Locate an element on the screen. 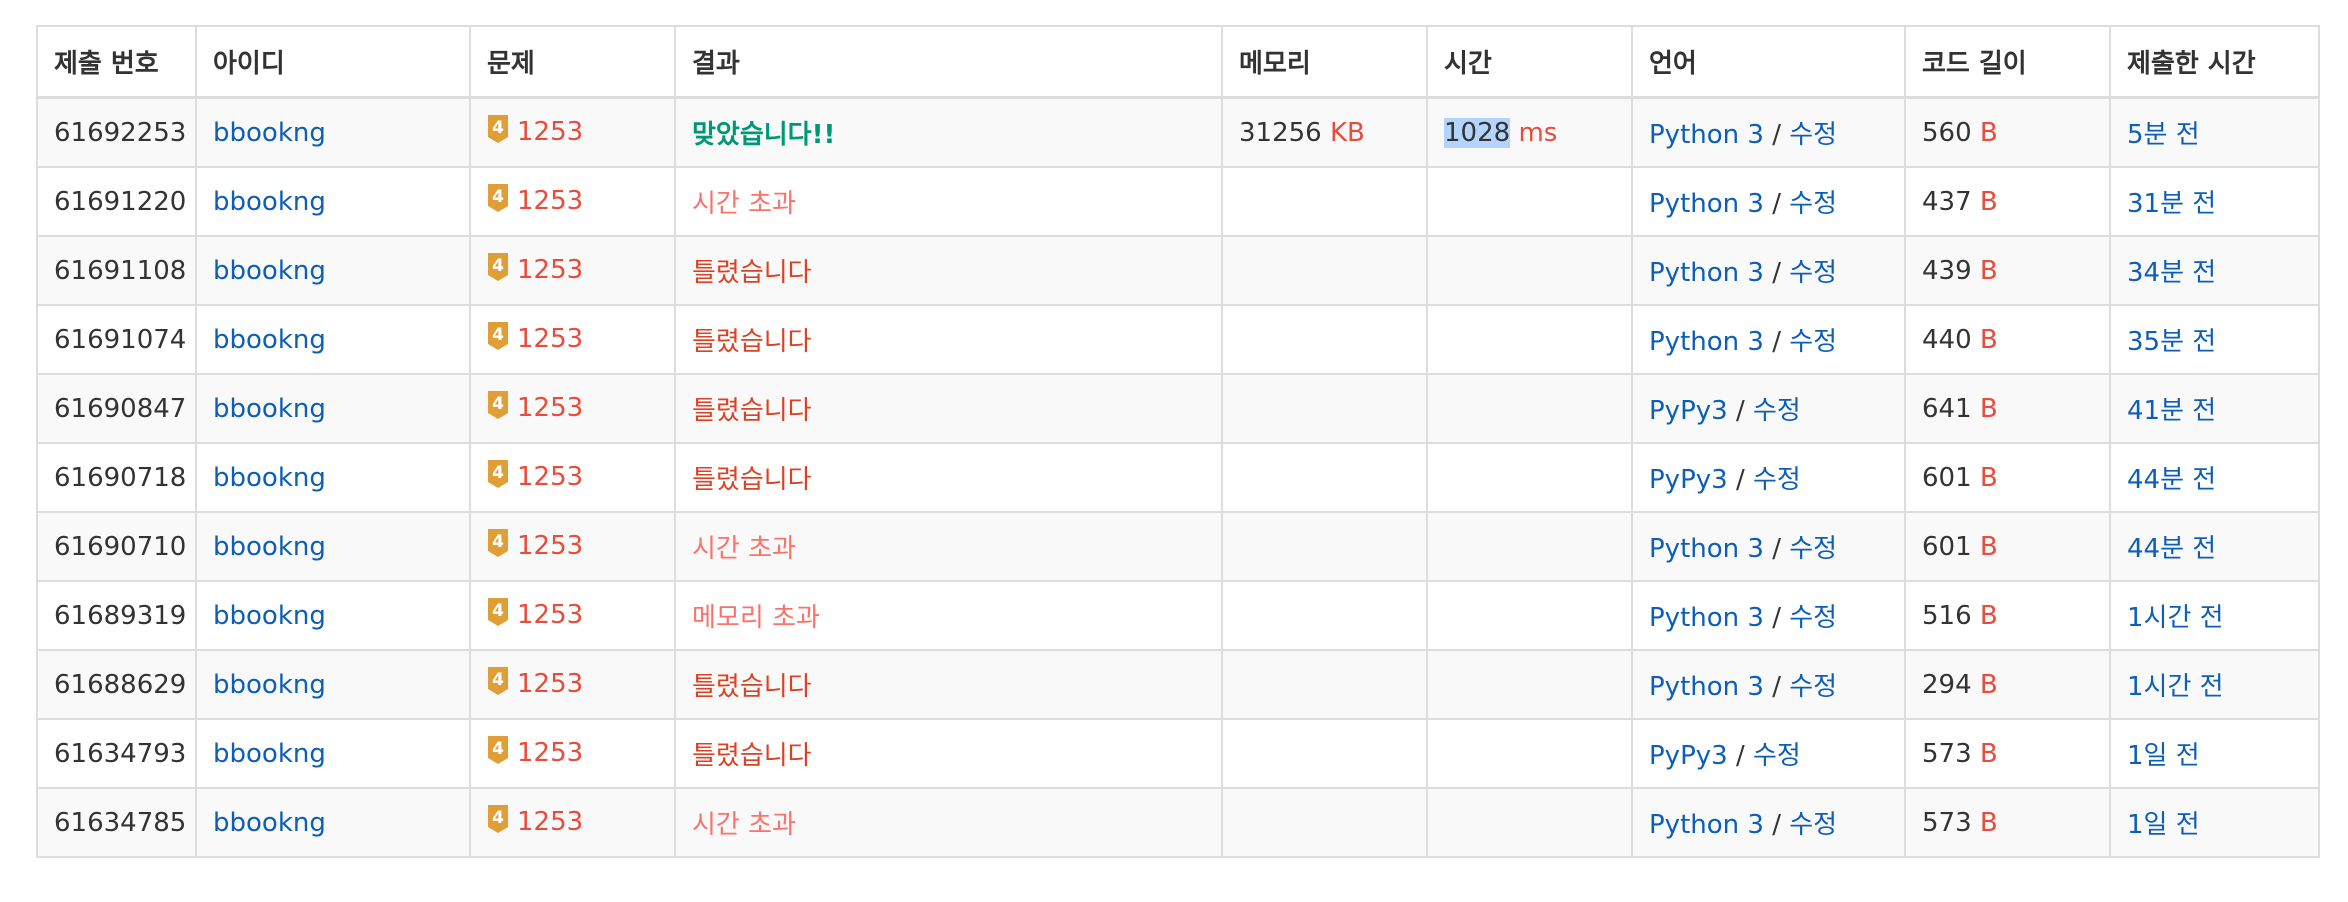  submission-id: 61691074 is located at coordinates (120, 339).